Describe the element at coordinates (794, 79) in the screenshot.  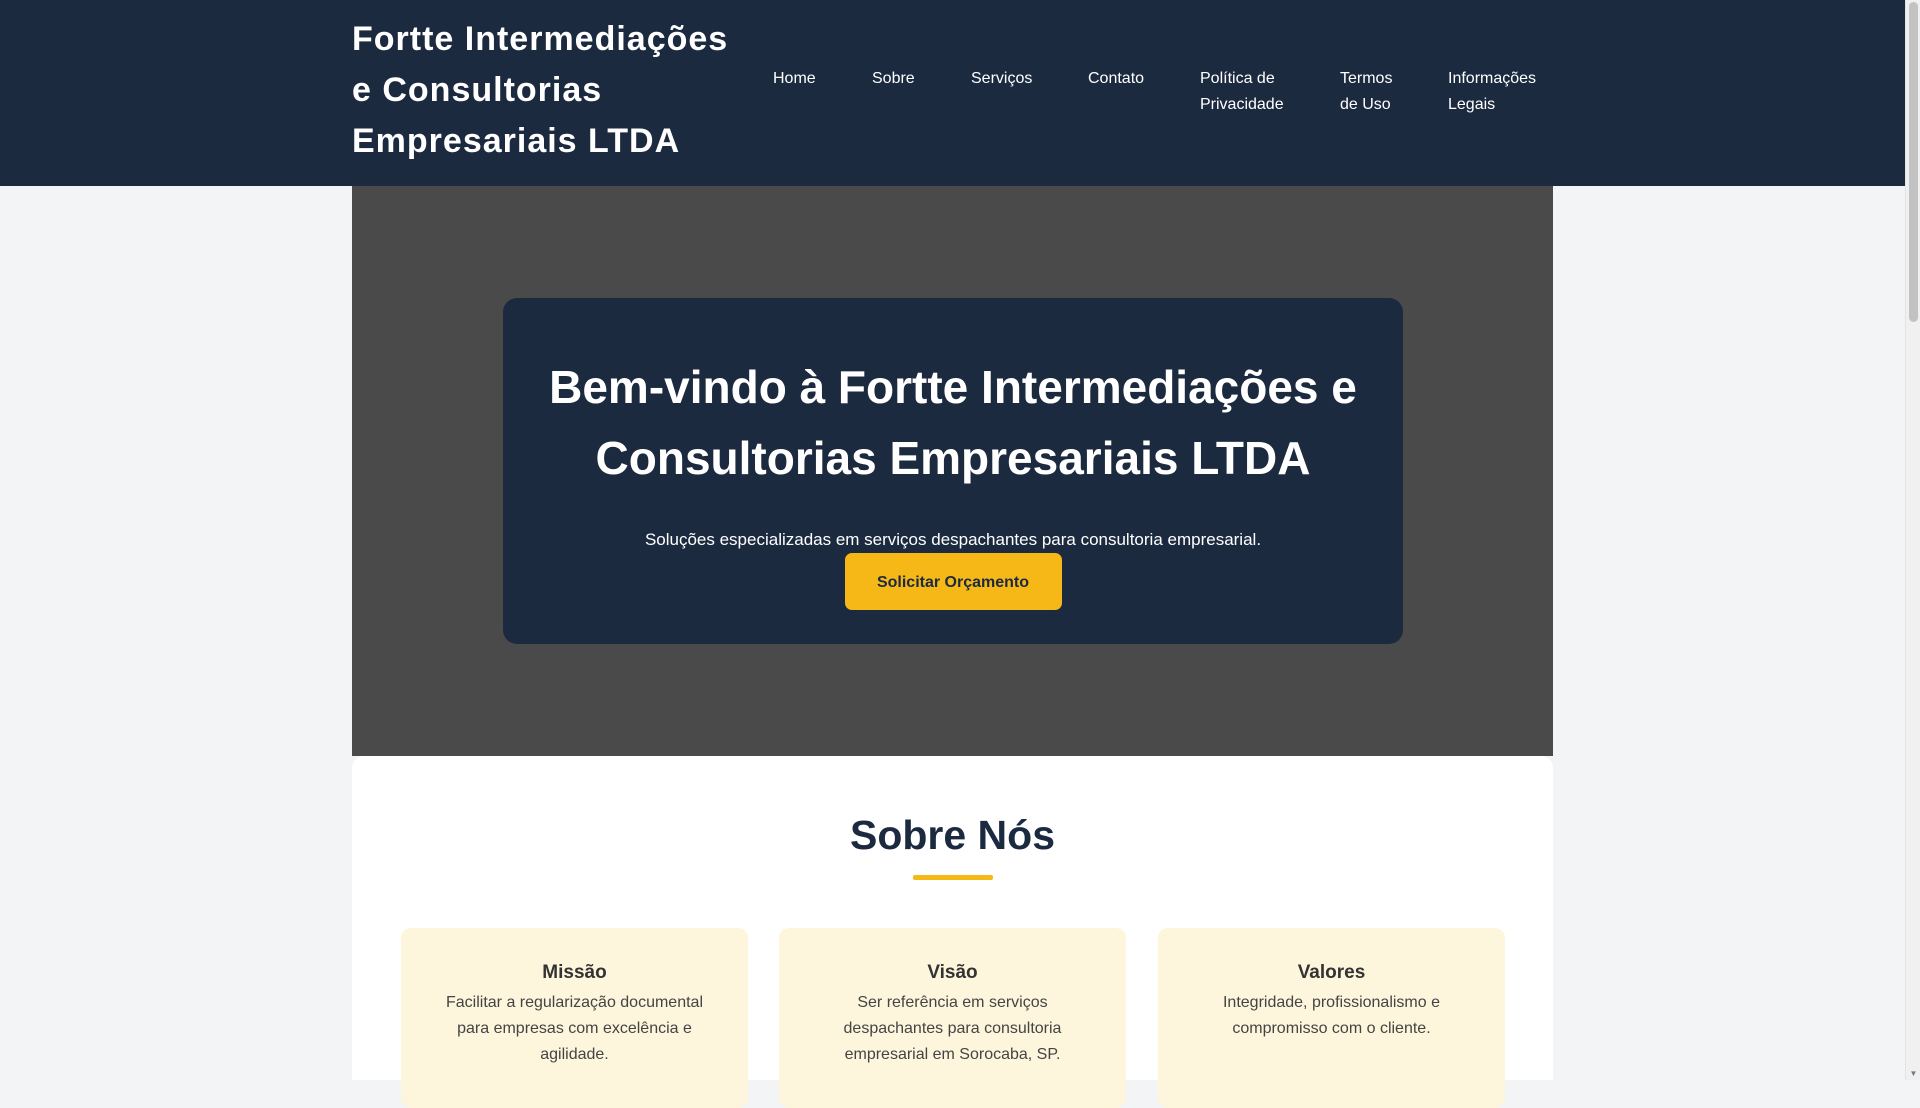
I see `nav-home-link: Home` at that location.